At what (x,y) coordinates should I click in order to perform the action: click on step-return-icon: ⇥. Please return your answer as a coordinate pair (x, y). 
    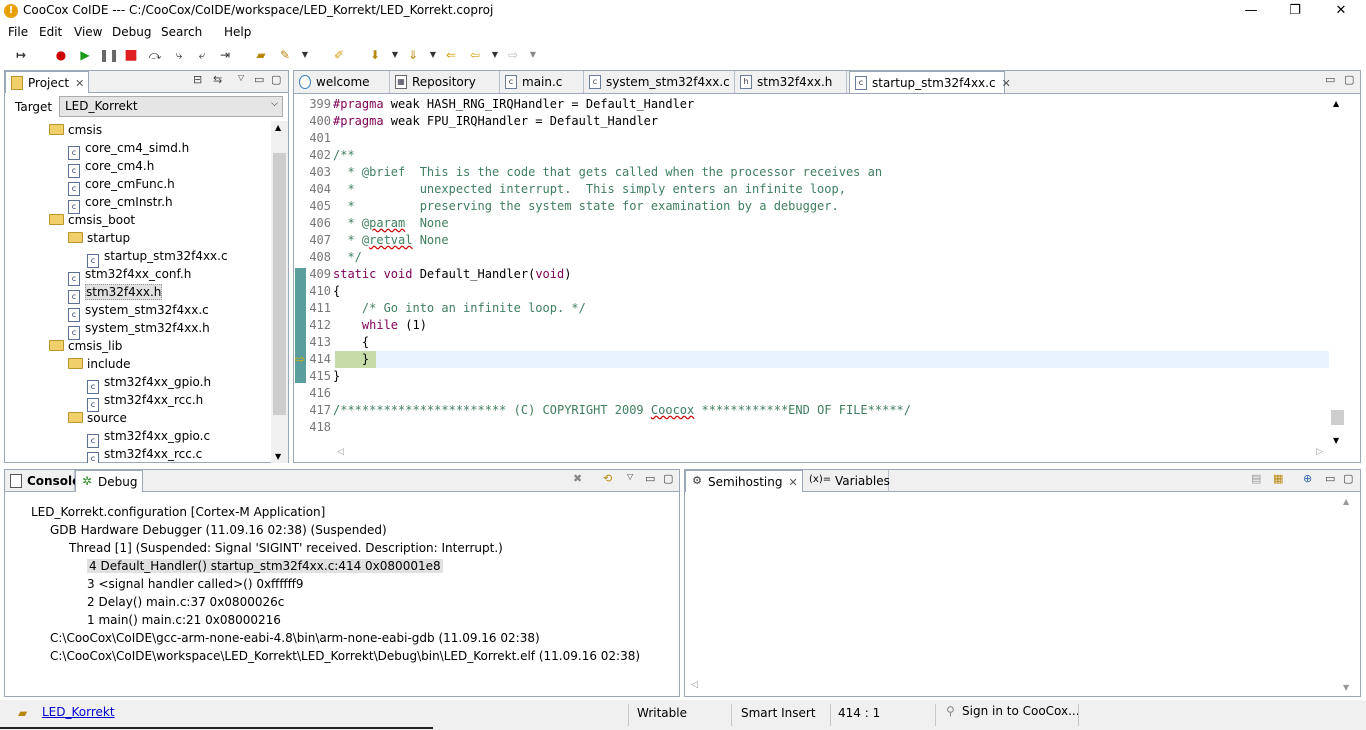
    Looking at the image, I should click on (225, 55).